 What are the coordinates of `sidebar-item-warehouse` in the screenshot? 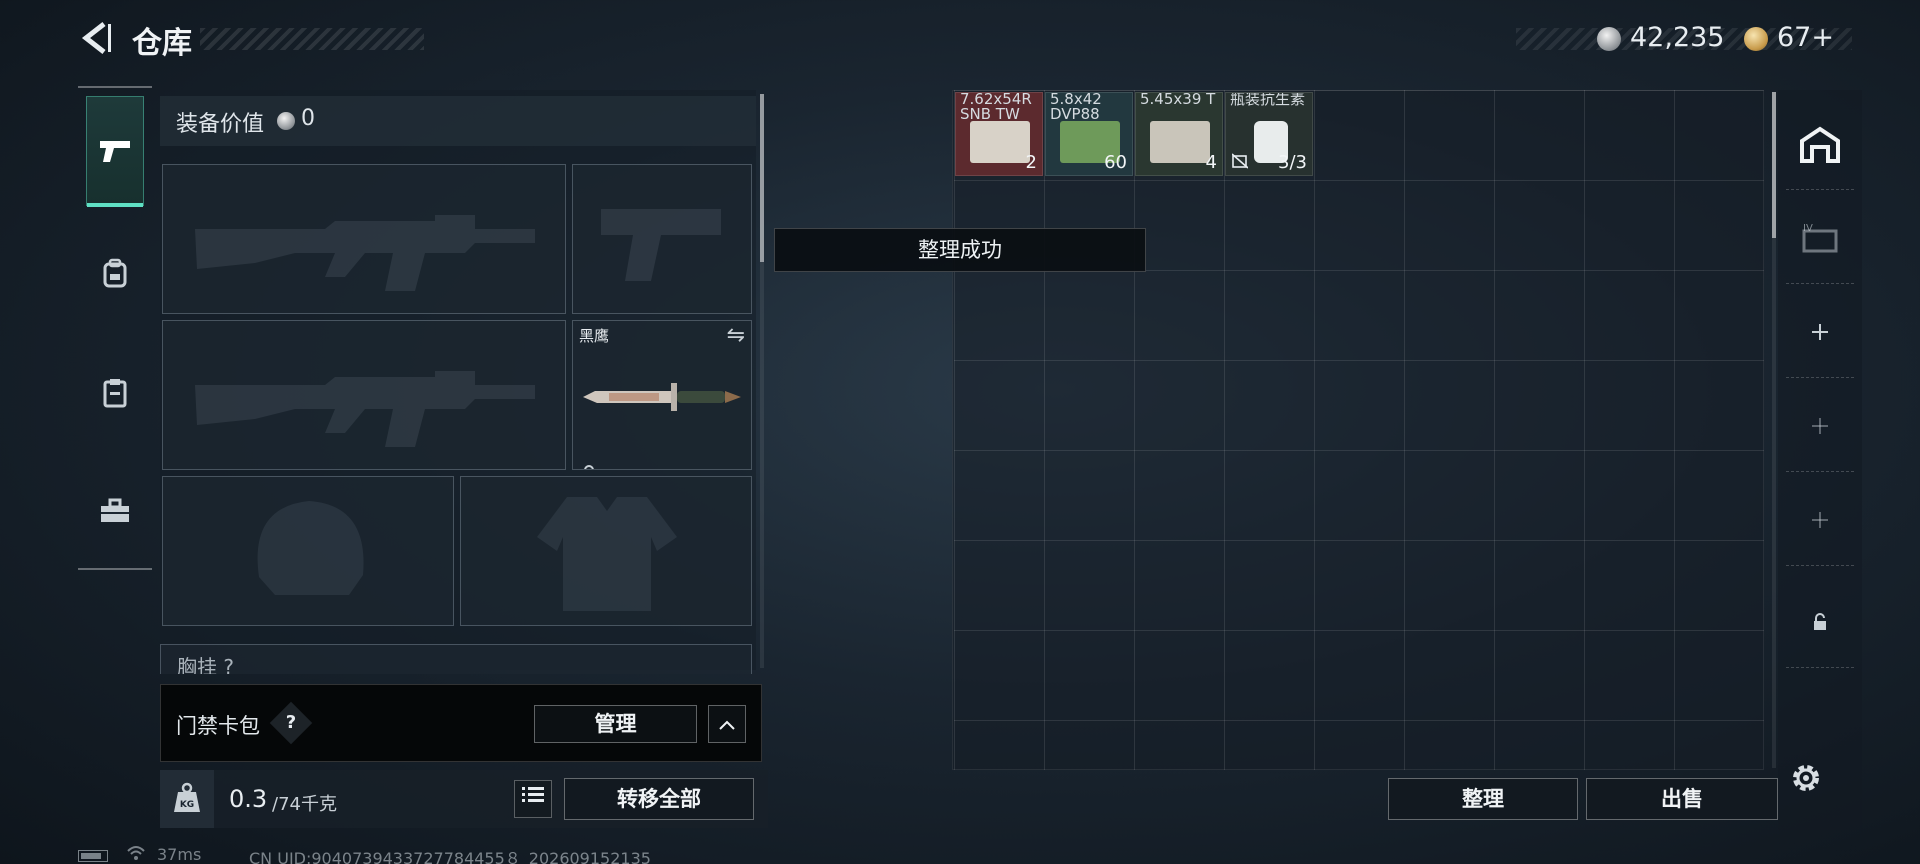 It's located at (1820, 144).